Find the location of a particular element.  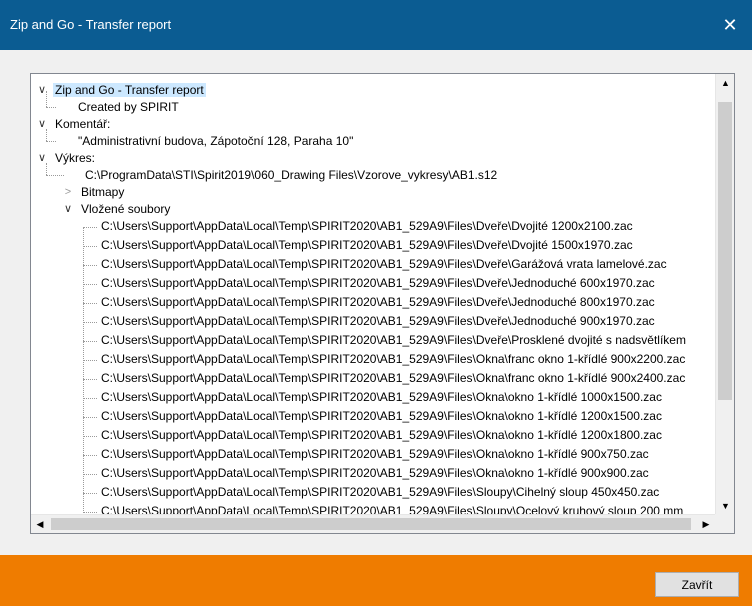

scrollbar-corner is located at coordinates (724, 523).